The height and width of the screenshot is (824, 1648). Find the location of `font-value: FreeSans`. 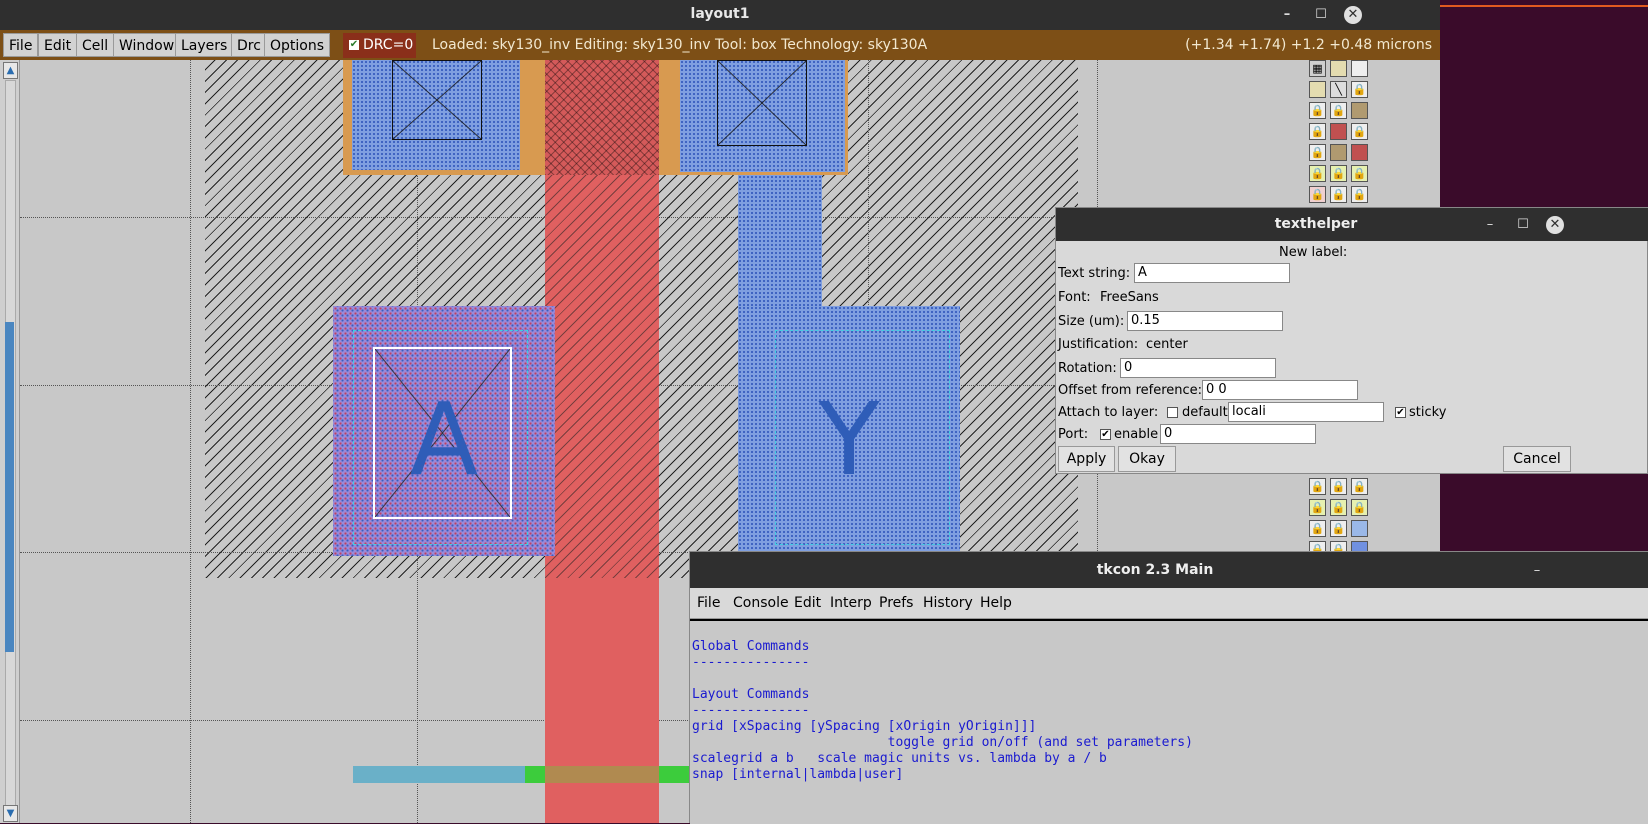

font-value: FreeSans is located at coordinates (1129, 297).